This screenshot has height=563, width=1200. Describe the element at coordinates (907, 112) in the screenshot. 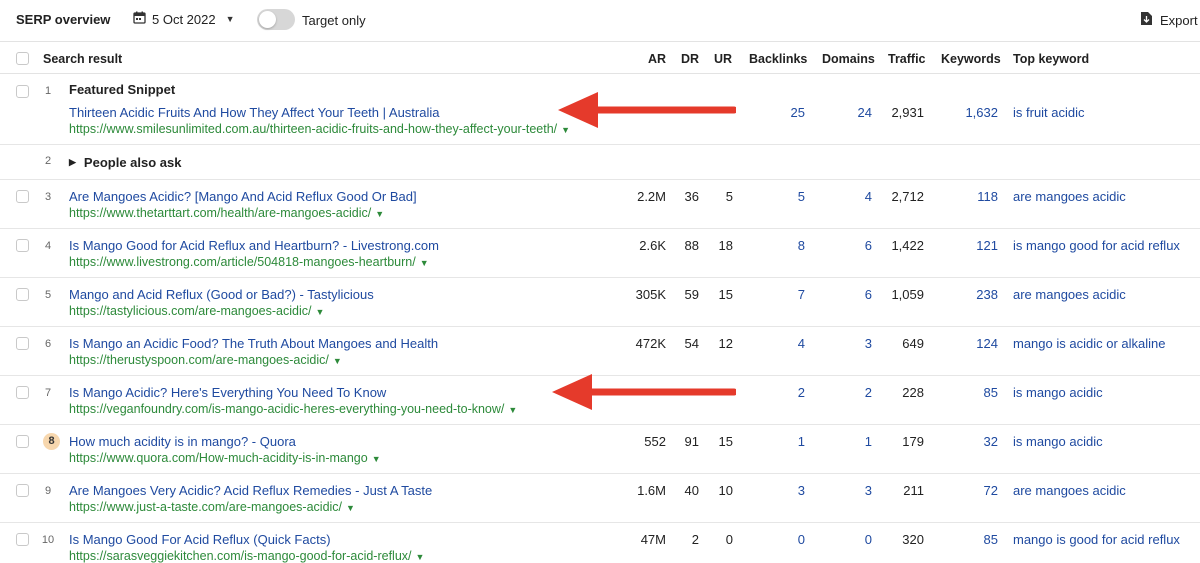

I see `traffic-value: 2,931` at that location.